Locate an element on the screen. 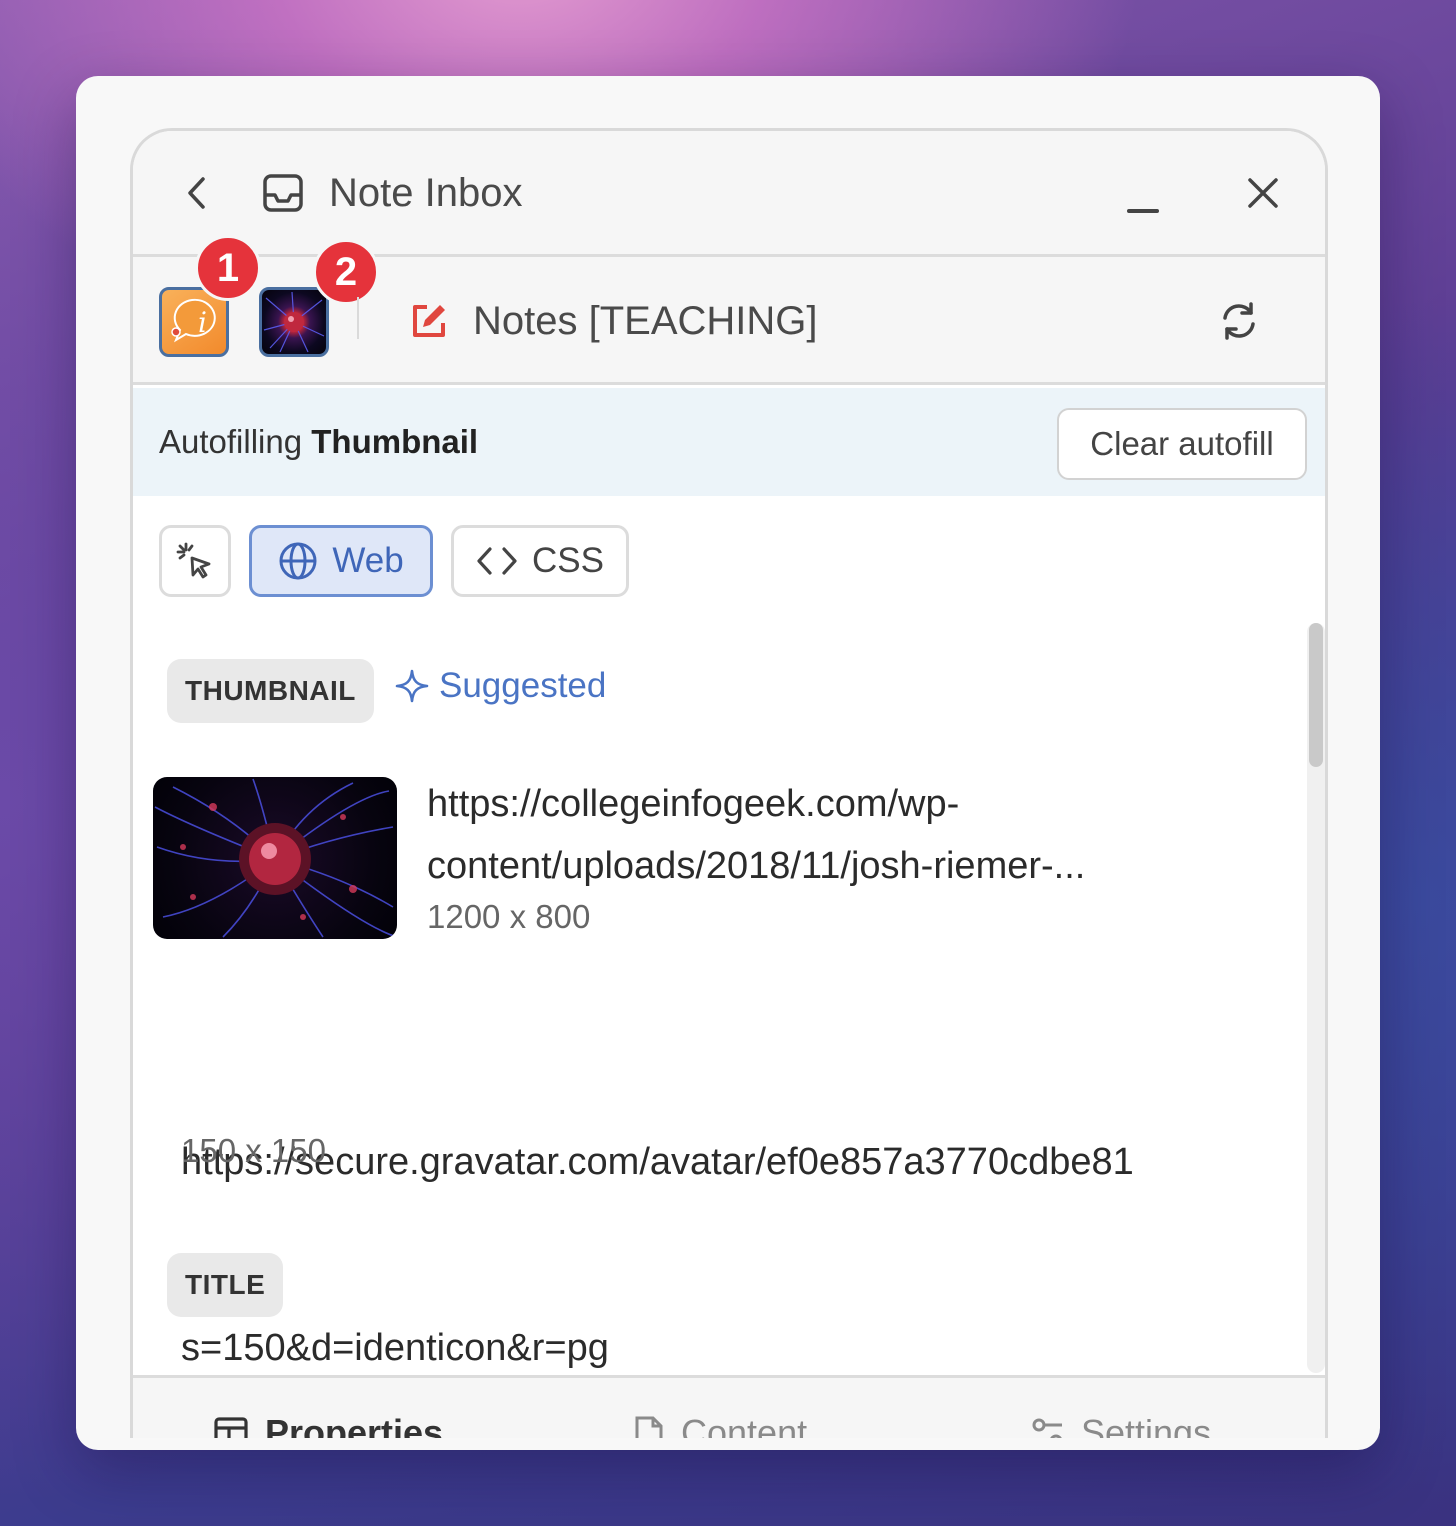 The width and height of the screenshot is (1456, 1526). refresh-icon is located at coordinates (1239, 321).